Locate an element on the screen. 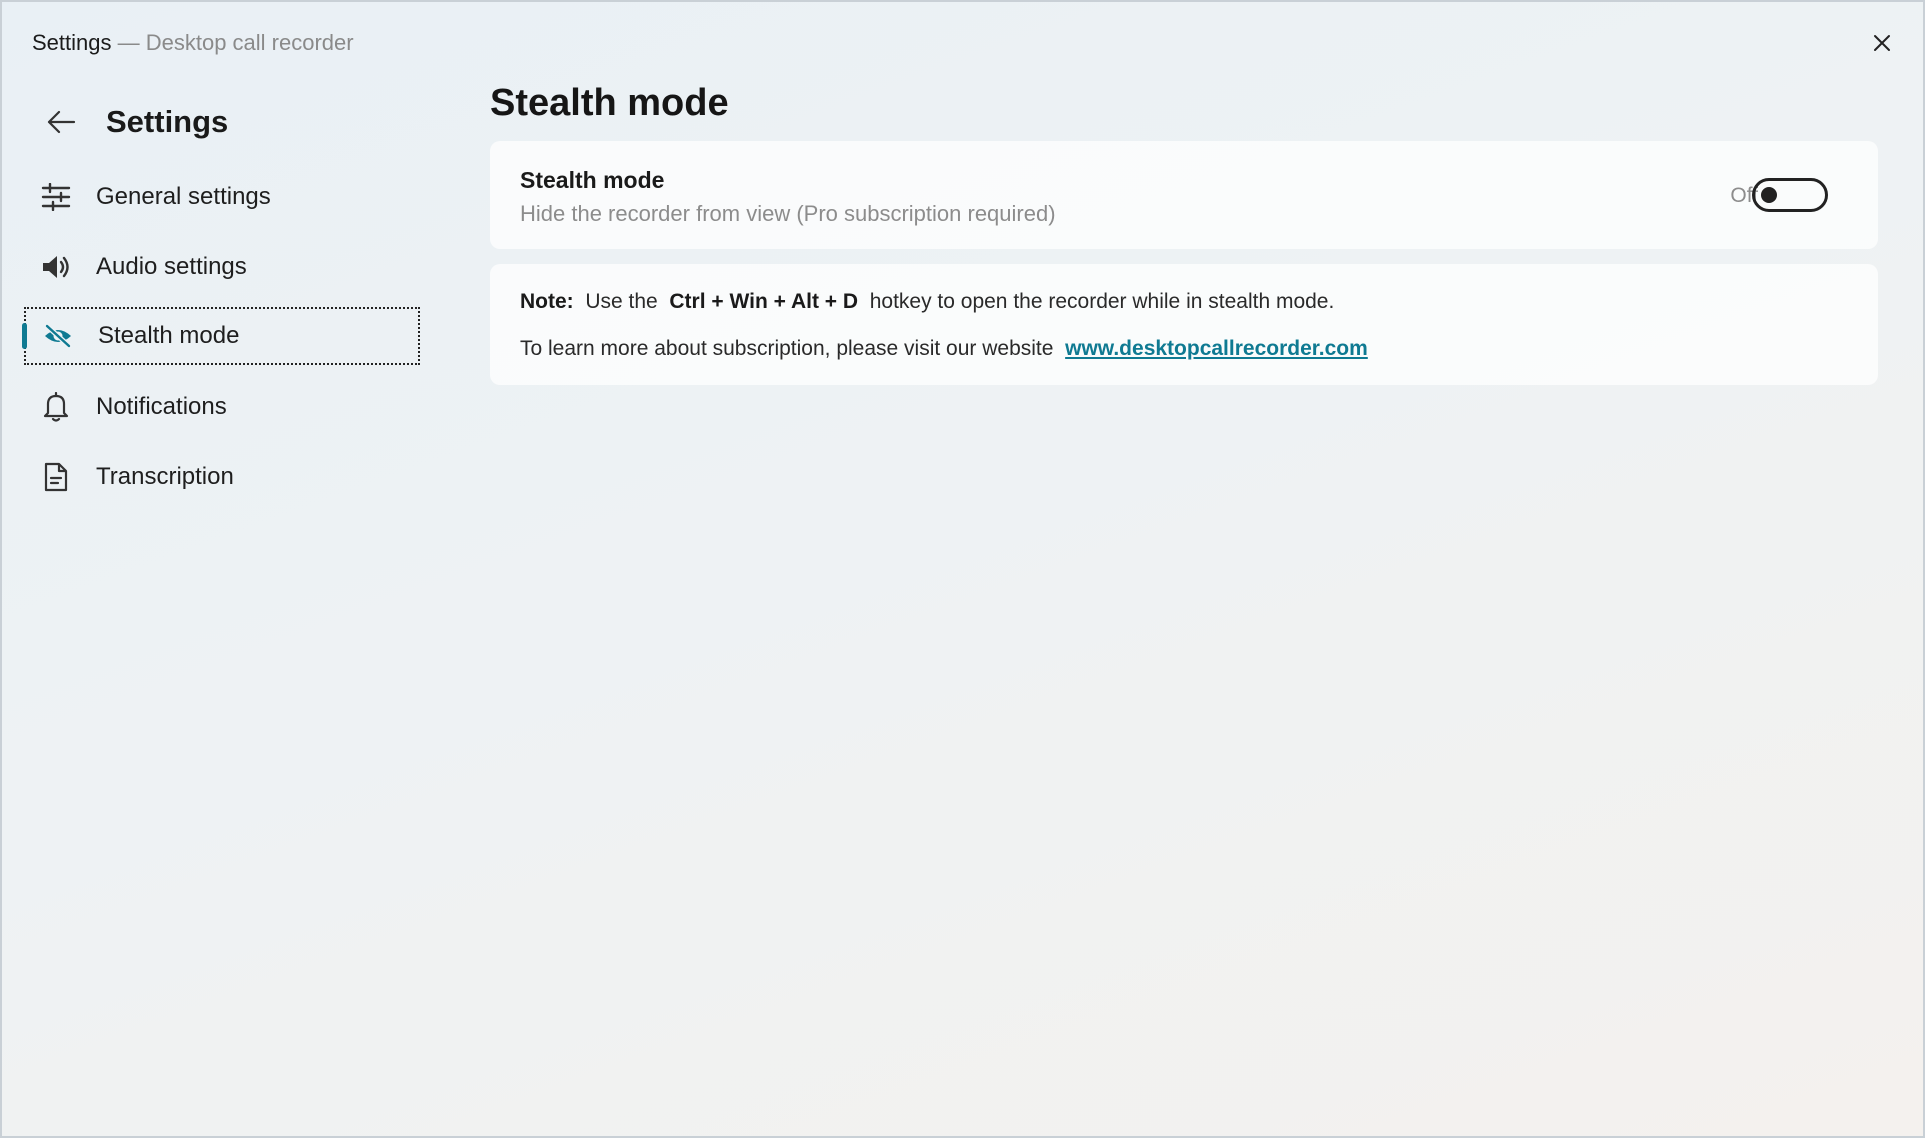  close-icon is located at coordinates (1882, 43).